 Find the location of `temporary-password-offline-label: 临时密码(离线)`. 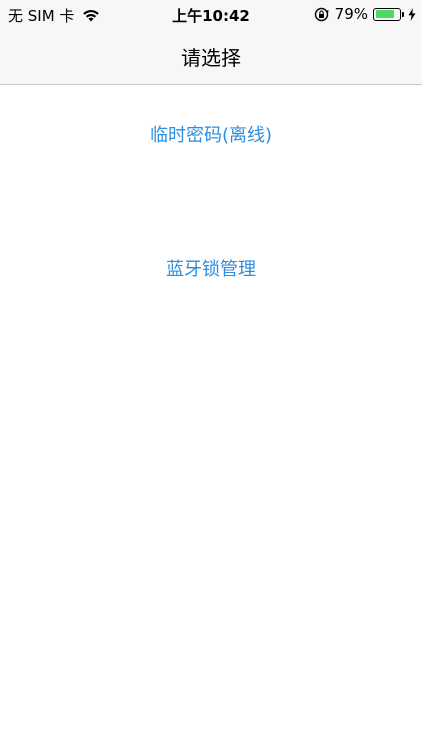

temporary-password-offline-label: 临时密码(离线) is located at coordinates (211, 135).